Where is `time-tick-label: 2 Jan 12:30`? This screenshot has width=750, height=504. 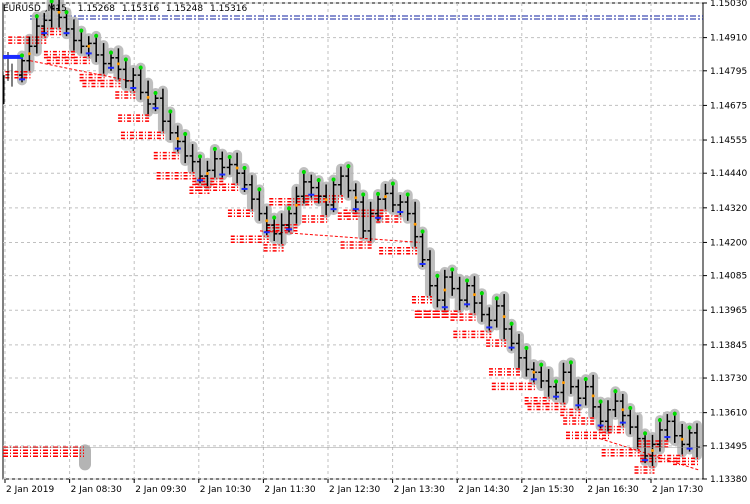
time-tick-label: 2 Jan 12:30 is located at coordinates (355, 490).